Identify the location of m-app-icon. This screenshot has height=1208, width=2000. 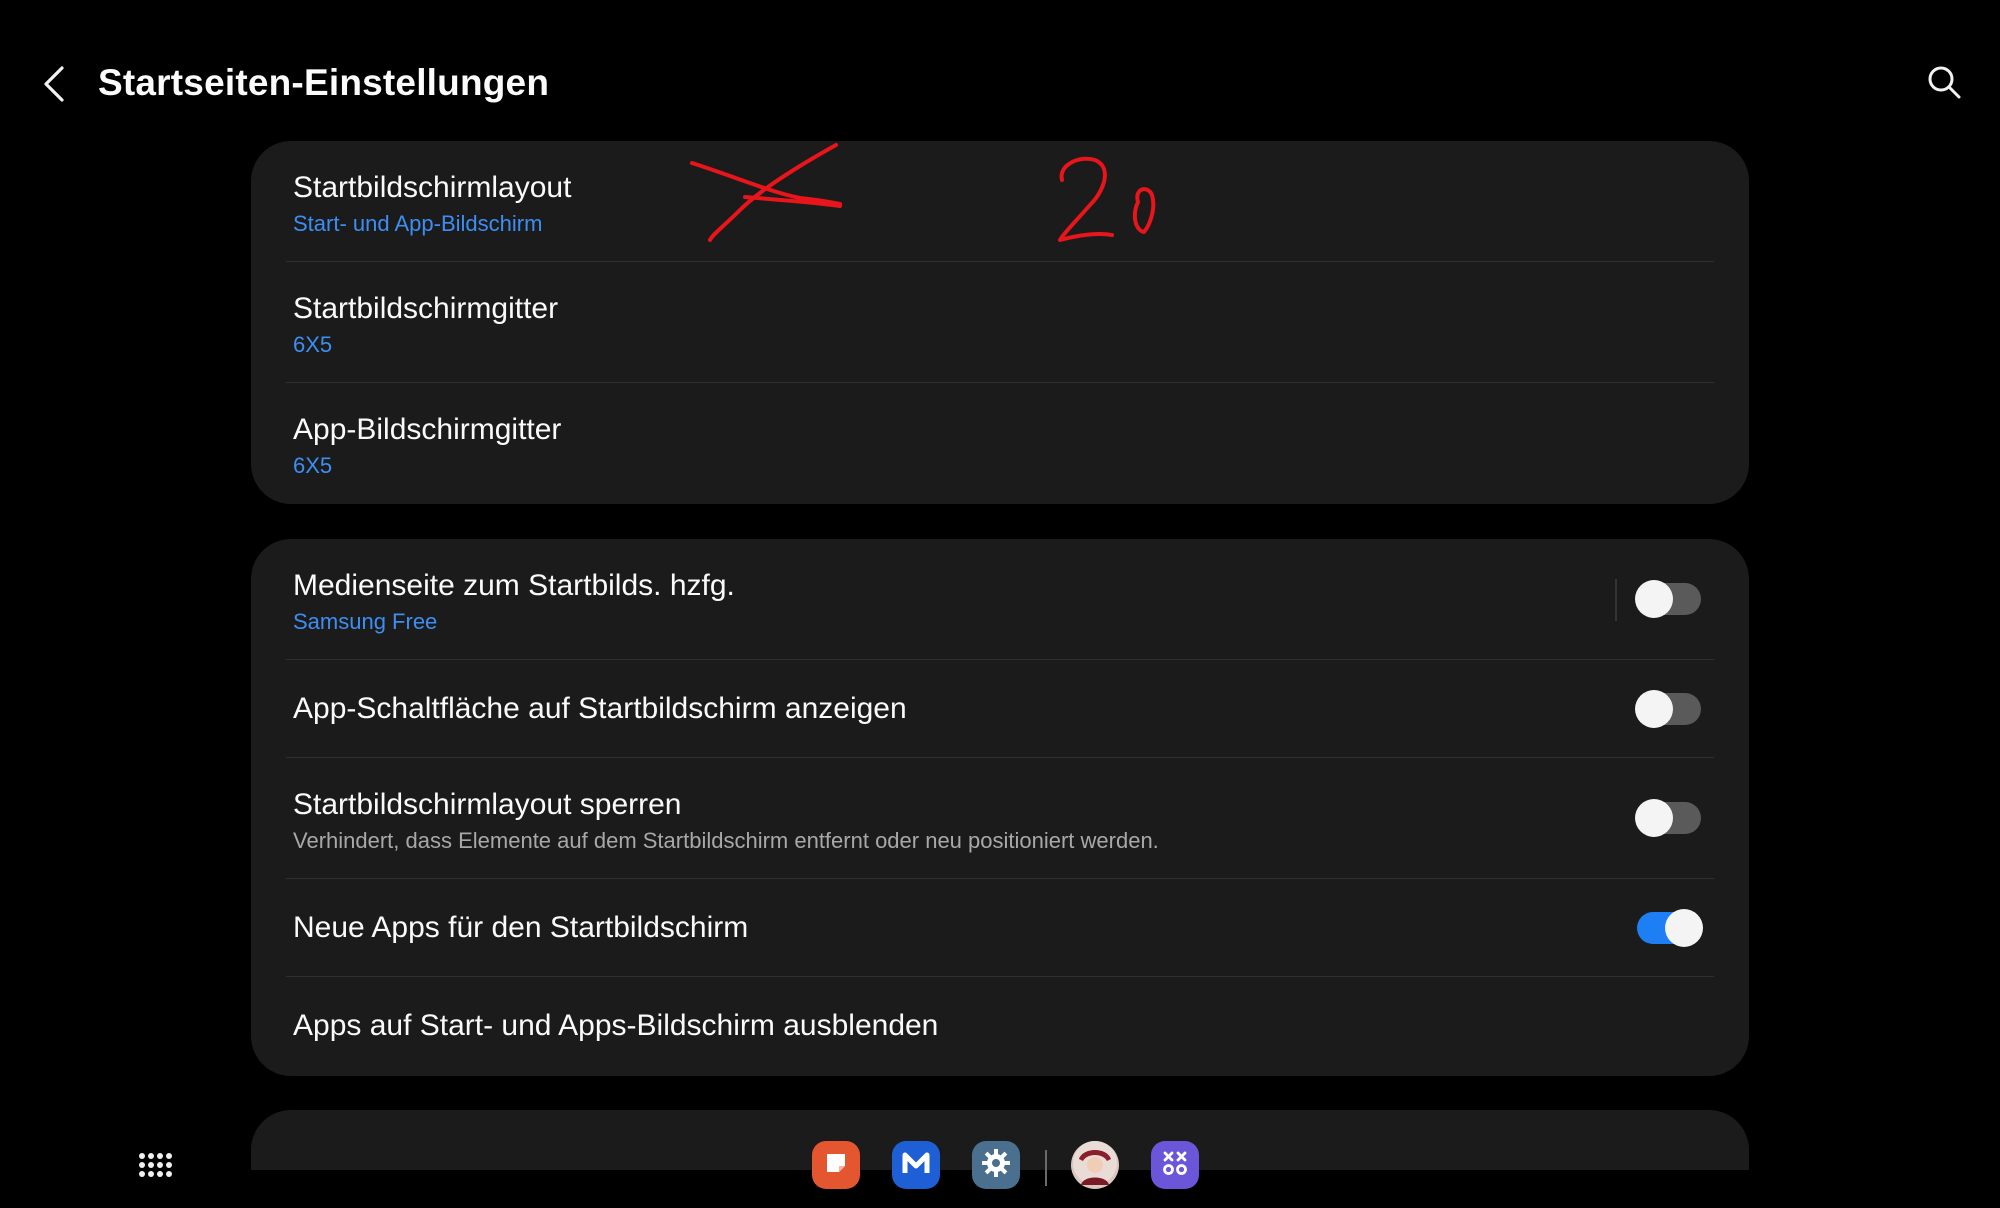
(916, 1165).